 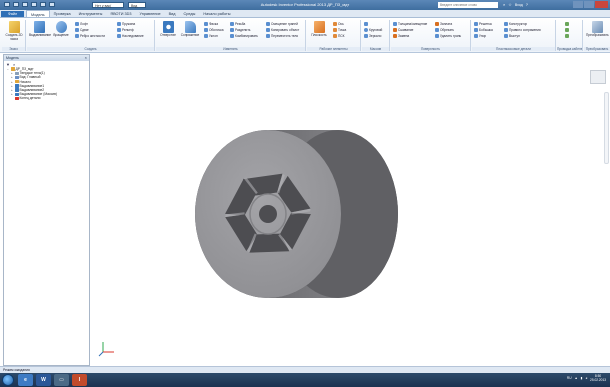 I want to click on tab-environments: Среды, so click(x=190, y=13).